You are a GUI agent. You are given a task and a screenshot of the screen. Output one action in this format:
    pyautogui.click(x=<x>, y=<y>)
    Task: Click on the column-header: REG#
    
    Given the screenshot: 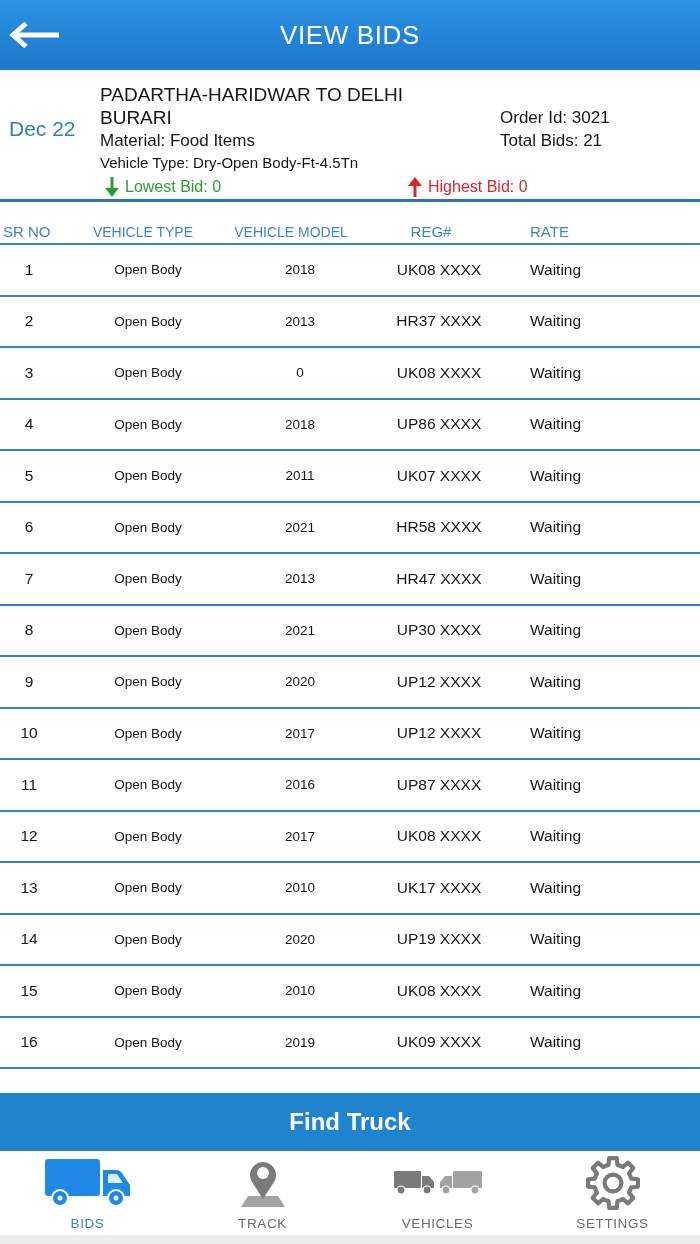 What is the action you would take?
    pyautogui.click(x=431, y=231)
    